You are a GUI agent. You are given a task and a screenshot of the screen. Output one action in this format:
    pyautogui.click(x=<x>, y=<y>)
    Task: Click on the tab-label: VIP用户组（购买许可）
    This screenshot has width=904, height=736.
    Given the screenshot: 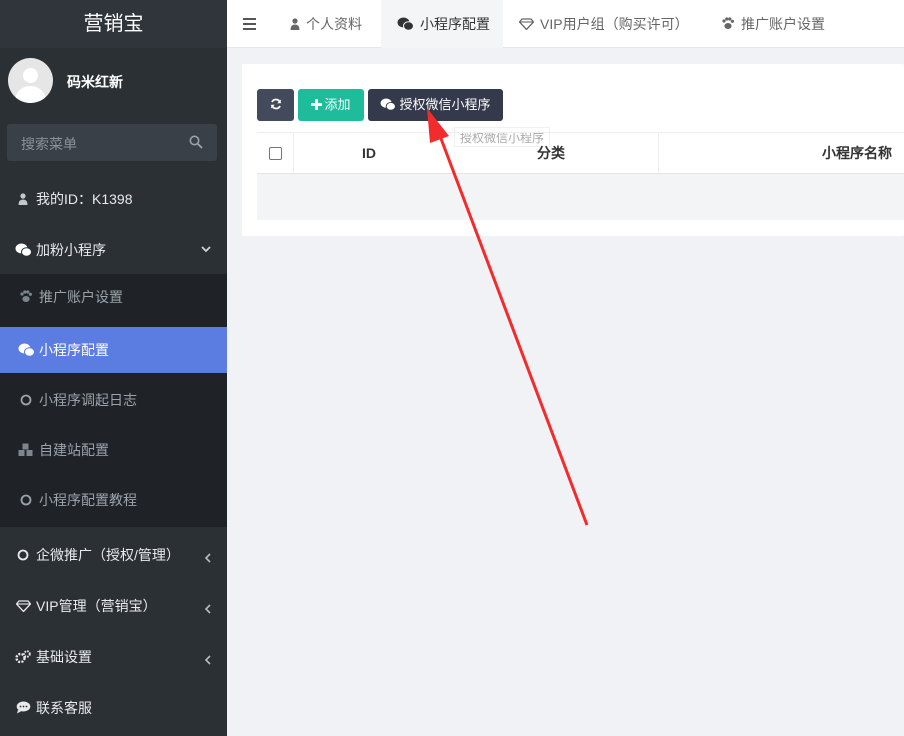 What is the action you would take?
    pyautogui.click(x=614, y=24)
    